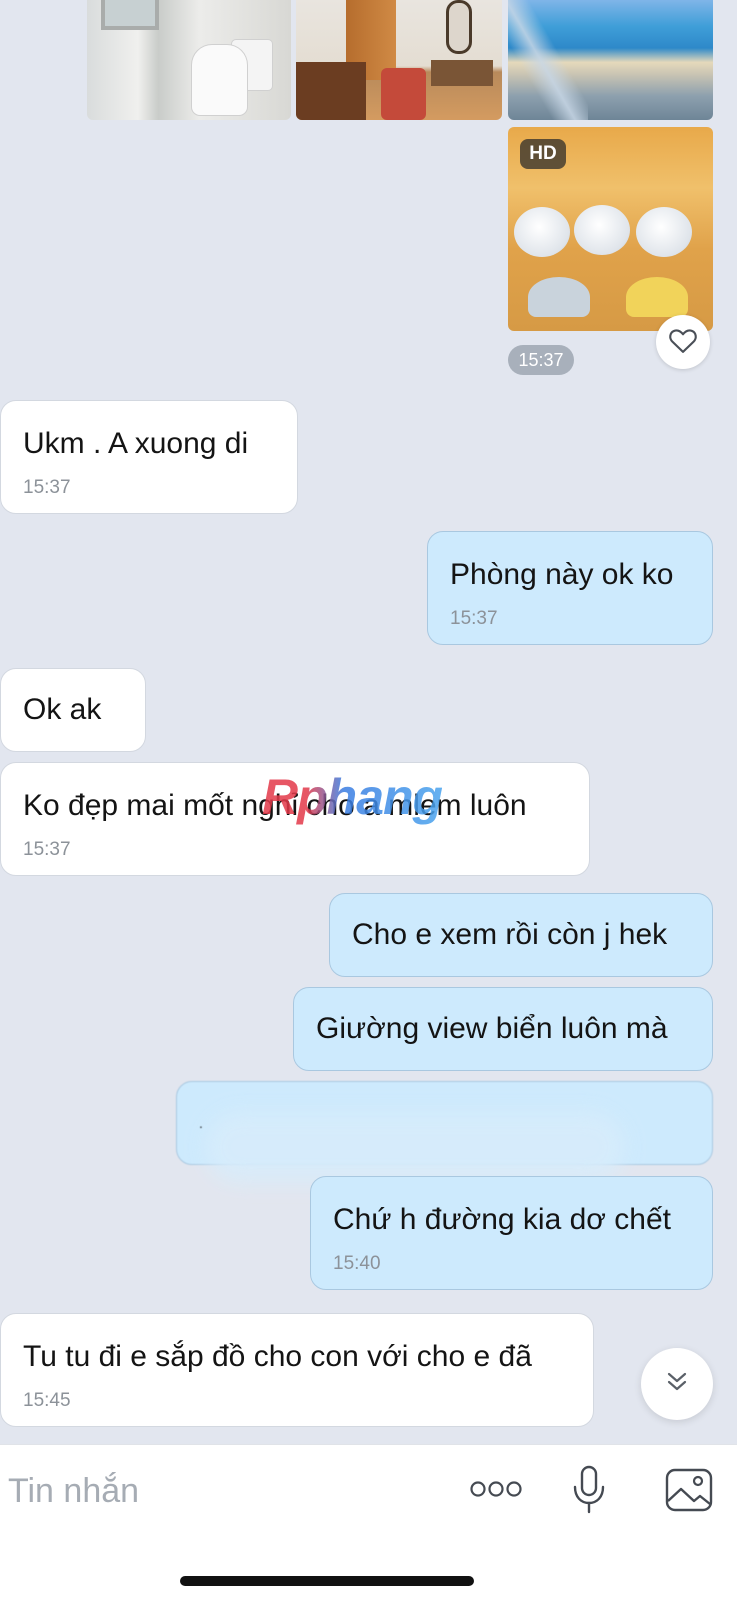  Describe the element at coordinates (130, 15) in the screenshot. I see `photo-window` at that location.